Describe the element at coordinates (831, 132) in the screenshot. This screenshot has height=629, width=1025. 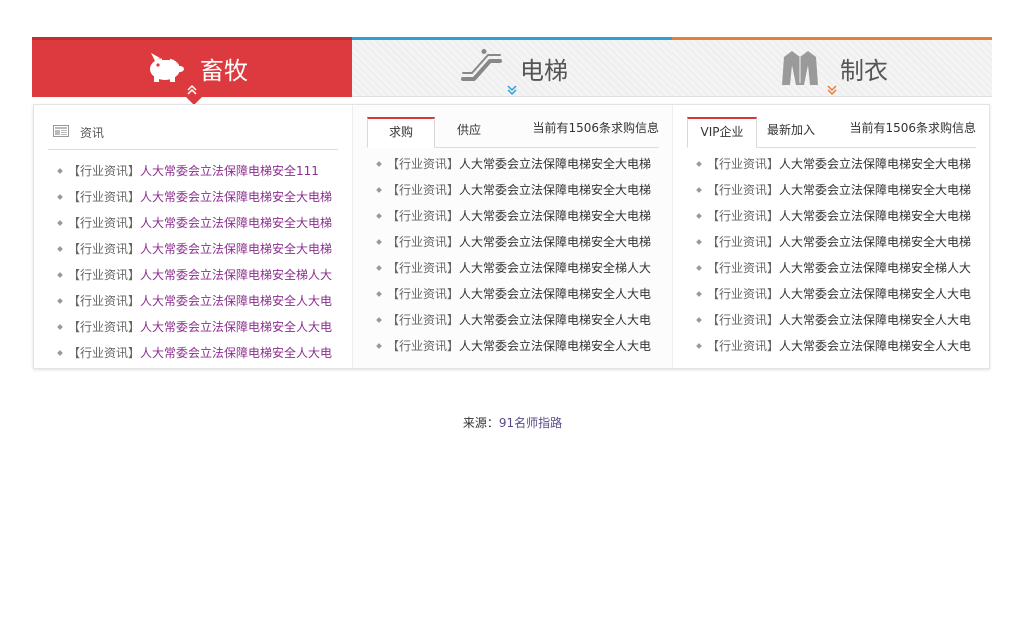
I see `vip-tabs: VIP企业 最新加入 当前有1506条求购信息` at that location.